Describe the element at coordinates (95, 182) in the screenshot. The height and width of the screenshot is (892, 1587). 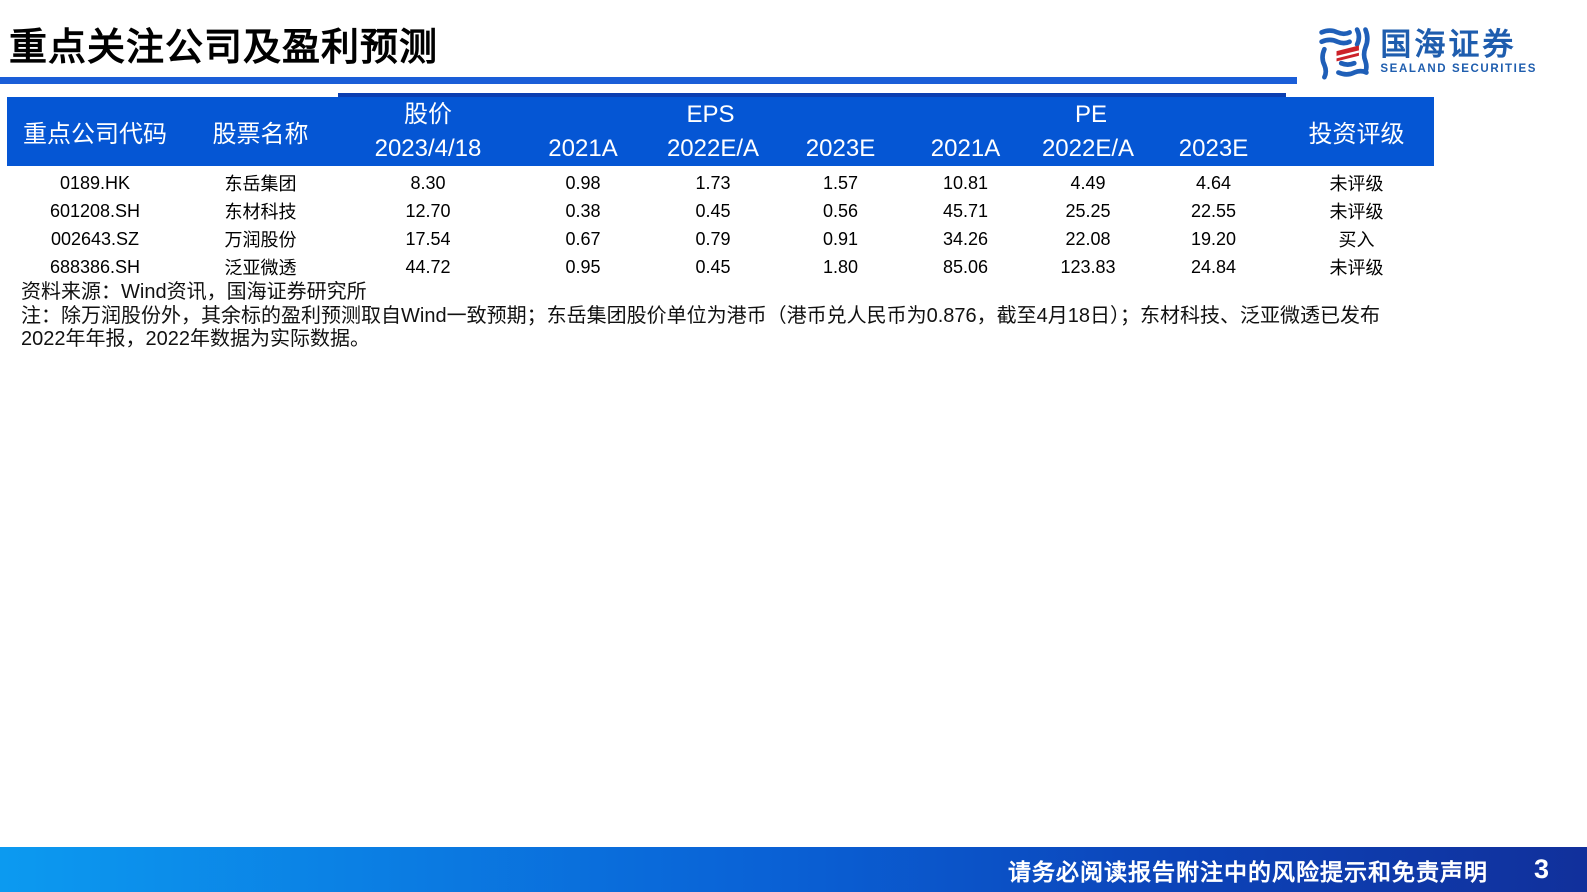
I see `cell-code: 0189.HK` at that location.